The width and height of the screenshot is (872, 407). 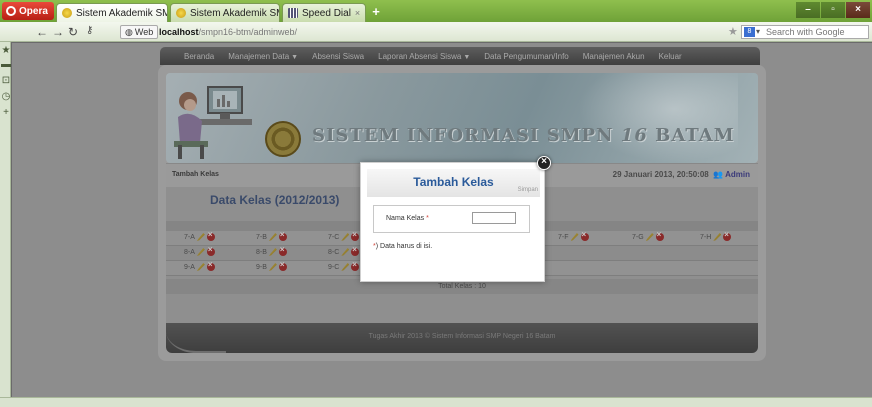 I want to click on history-clock-icon: ◷, so click(x=6, y=97).